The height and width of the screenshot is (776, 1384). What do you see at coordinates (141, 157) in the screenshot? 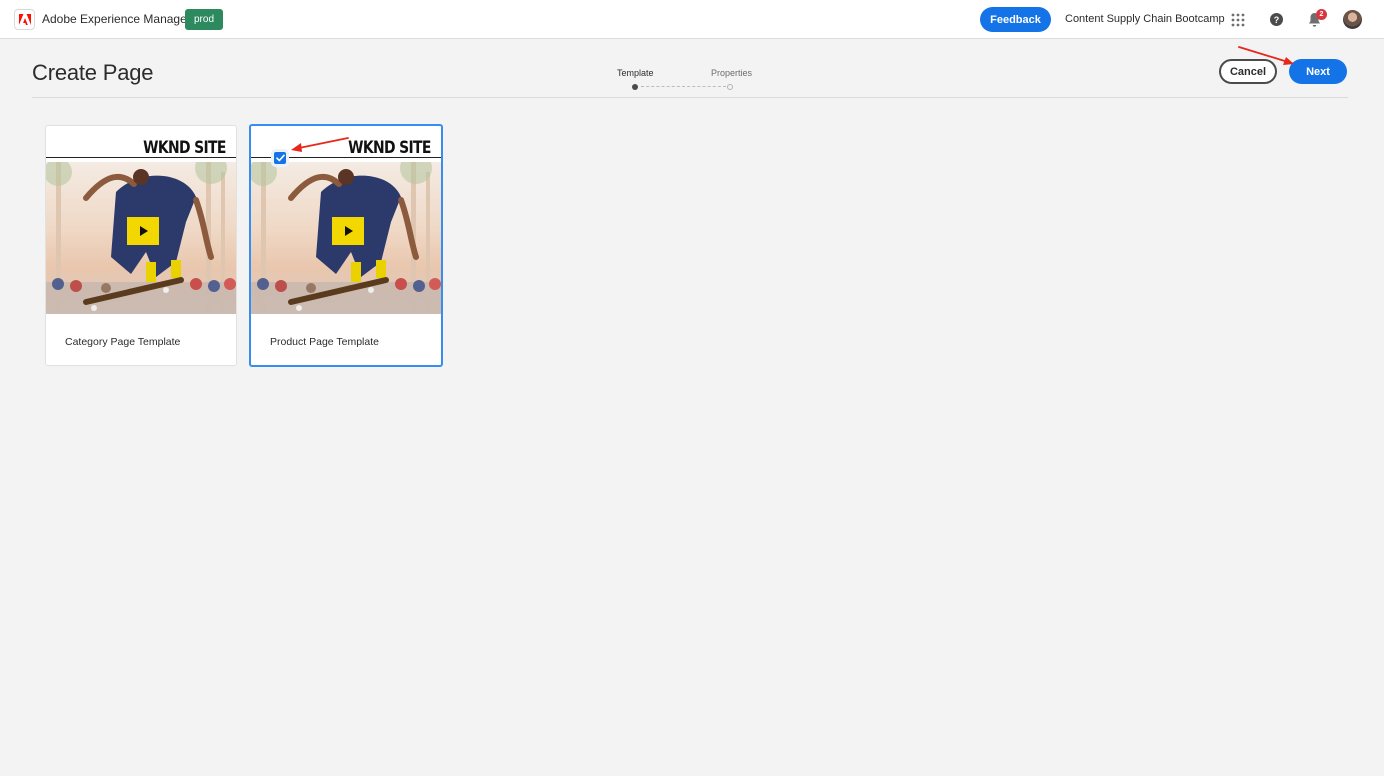
I see `thumbnail-divider` at bounding box center [141, 157].